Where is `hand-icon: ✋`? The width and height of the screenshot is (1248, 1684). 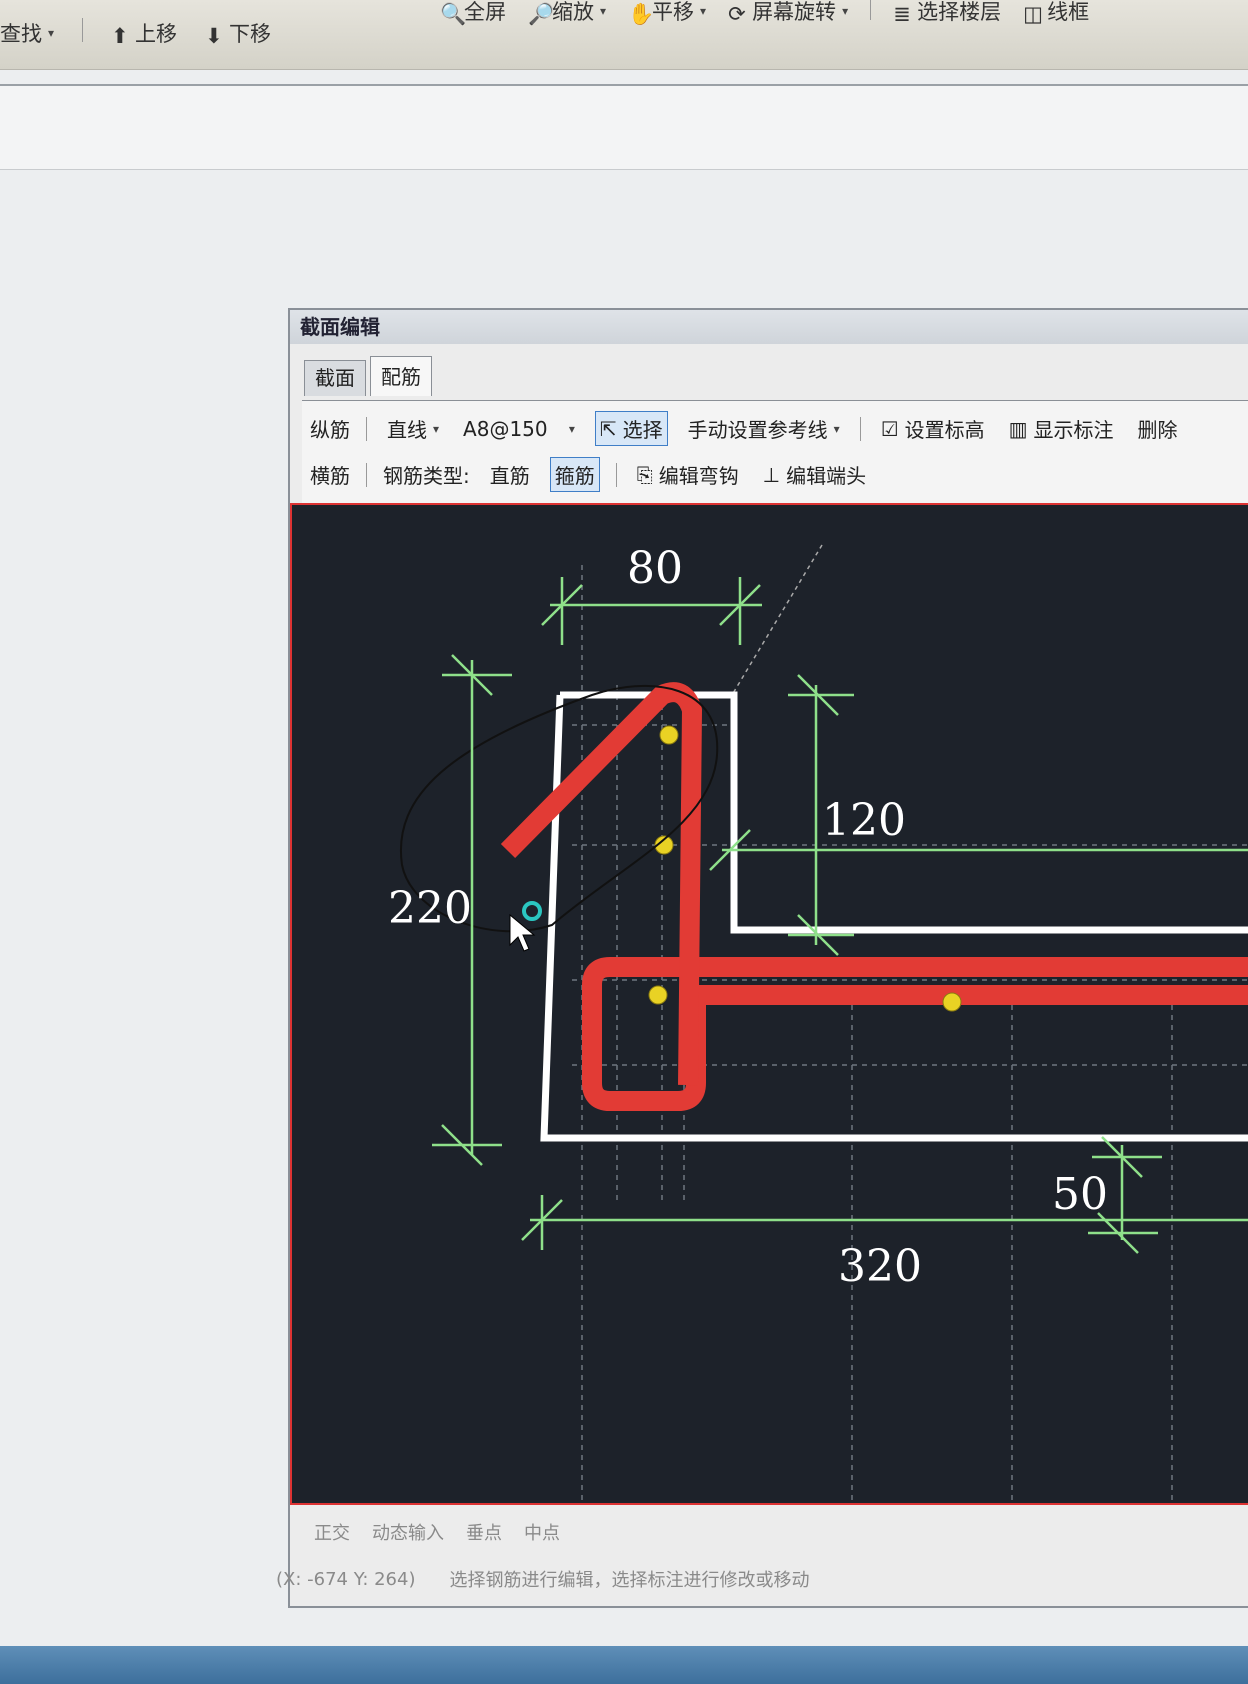
hand-icon: ✋ is located at coordinates (641, 14).